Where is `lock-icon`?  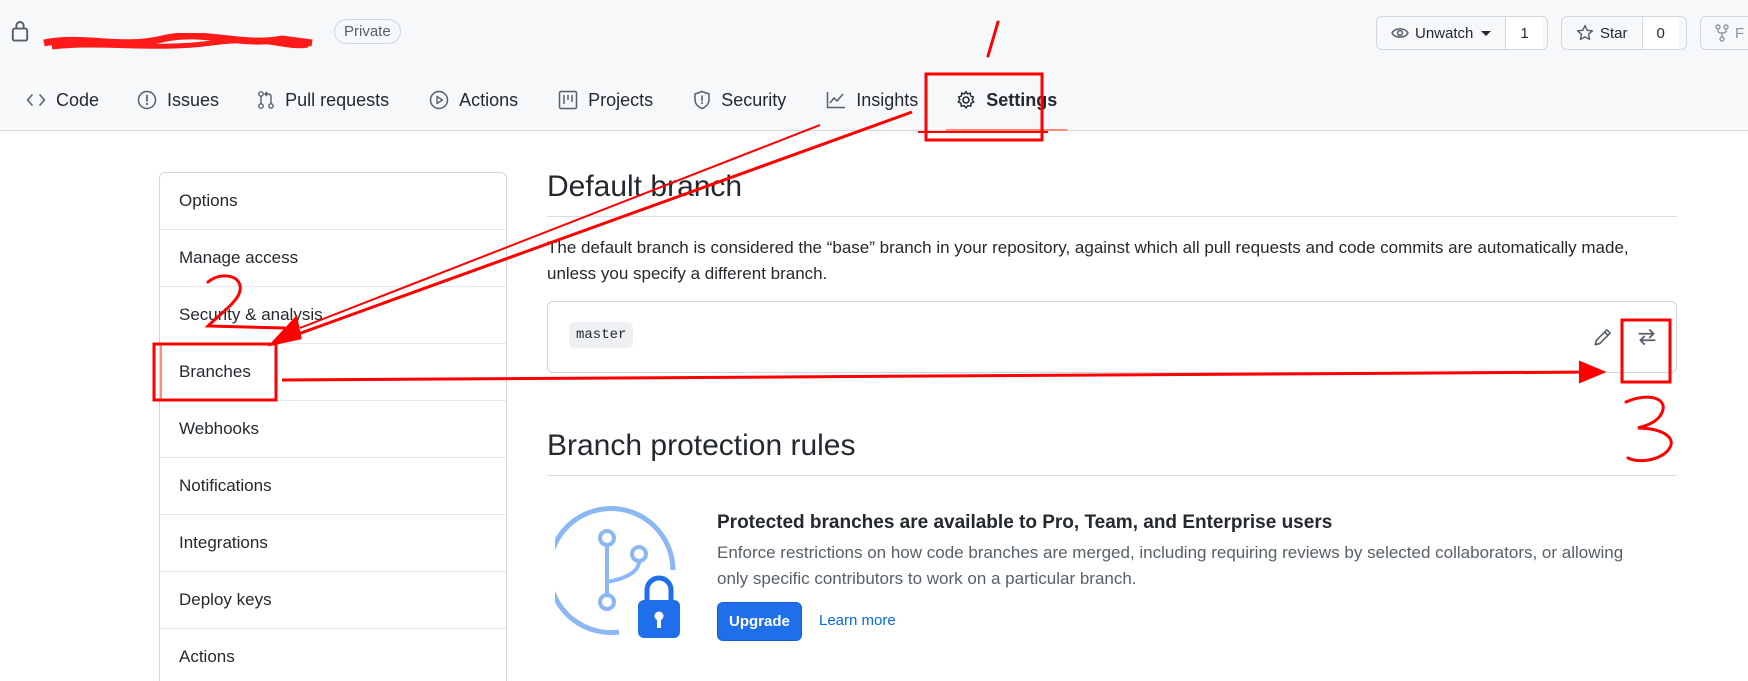 lock-icon is located at coordinates (20, 31).